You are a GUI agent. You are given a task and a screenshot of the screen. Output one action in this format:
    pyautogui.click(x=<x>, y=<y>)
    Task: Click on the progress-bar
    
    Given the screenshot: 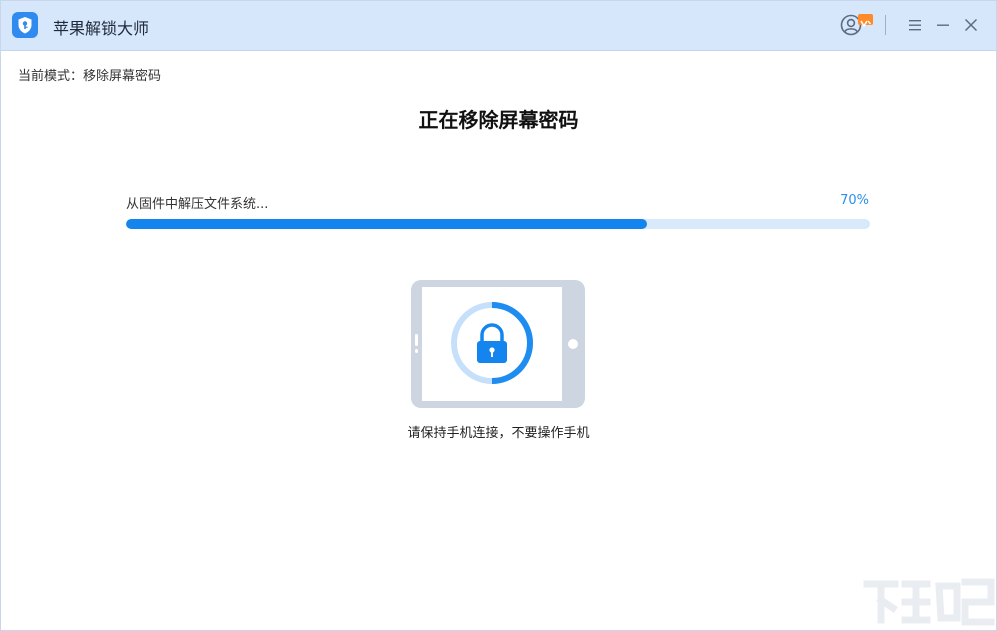 What is the action you would take?
    pyautogui.click(x=498, y=224)
    